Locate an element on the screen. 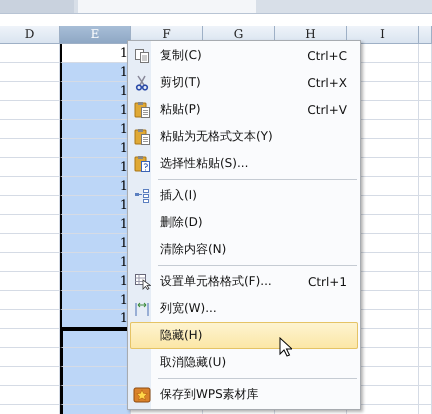  clipboard-question-icon is located at coordinates (142, 163).